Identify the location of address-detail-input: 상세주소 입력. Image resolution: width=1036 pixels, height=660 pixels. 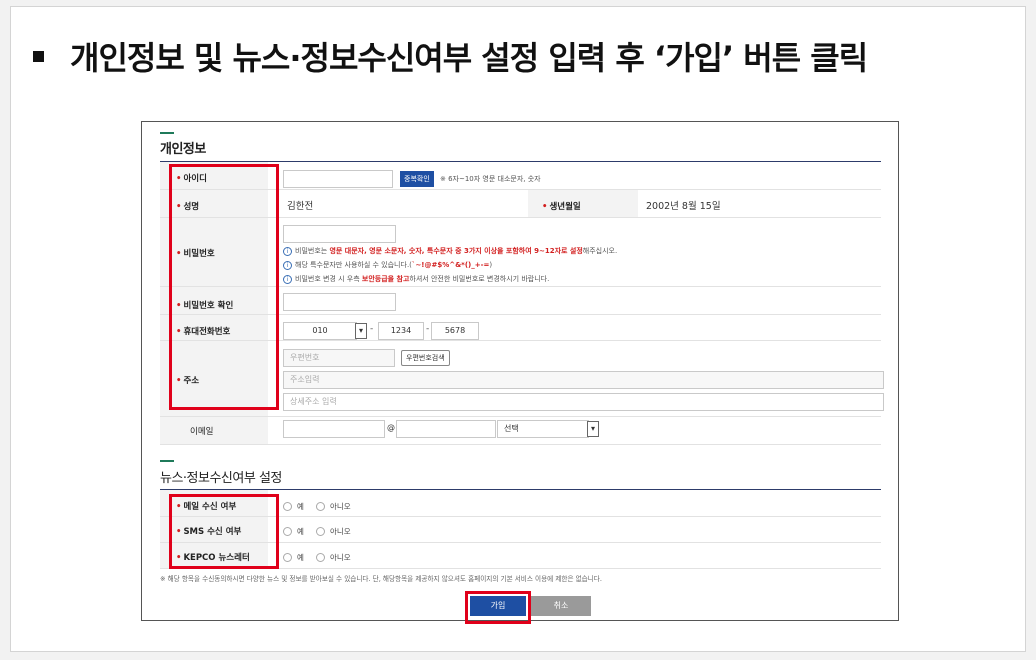
(583, 402).